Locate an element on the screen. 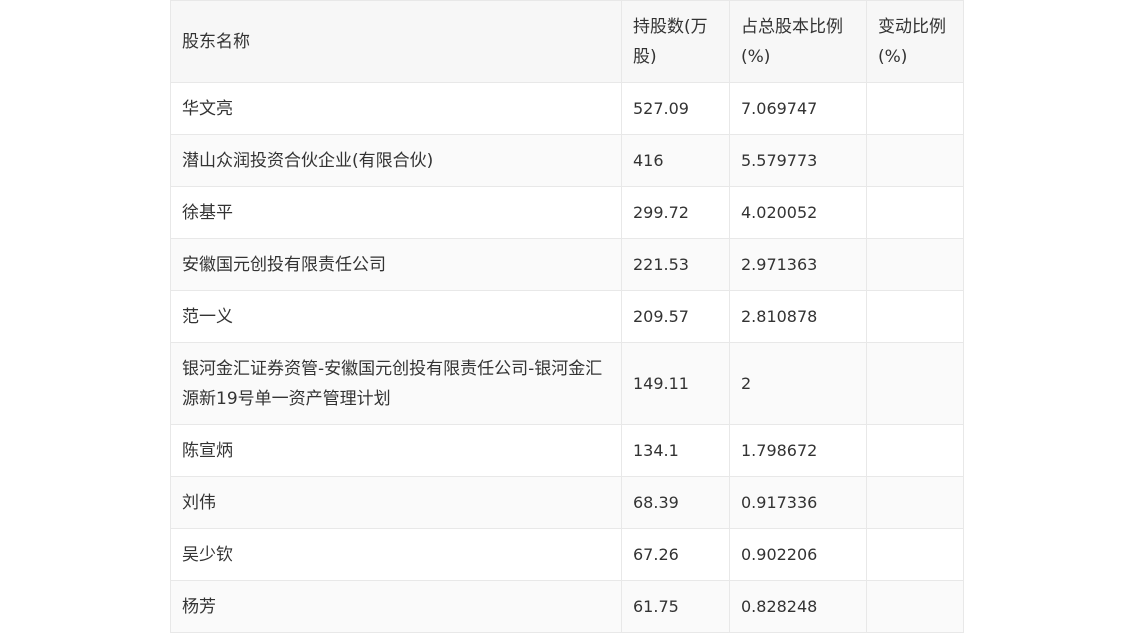  cell-shares: 67.26 is located at coordinates (675, 554).